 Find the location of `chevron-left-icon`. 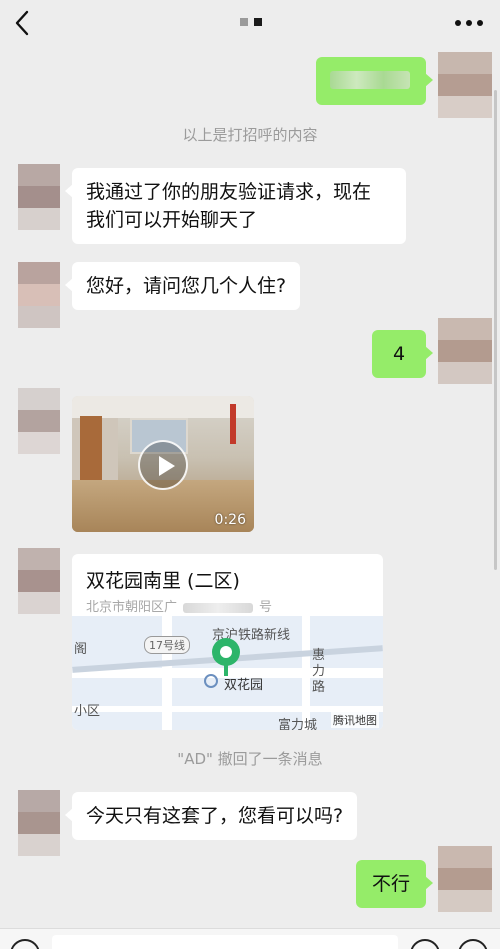

chevron-left-icon is located at coordinates (23, 23).